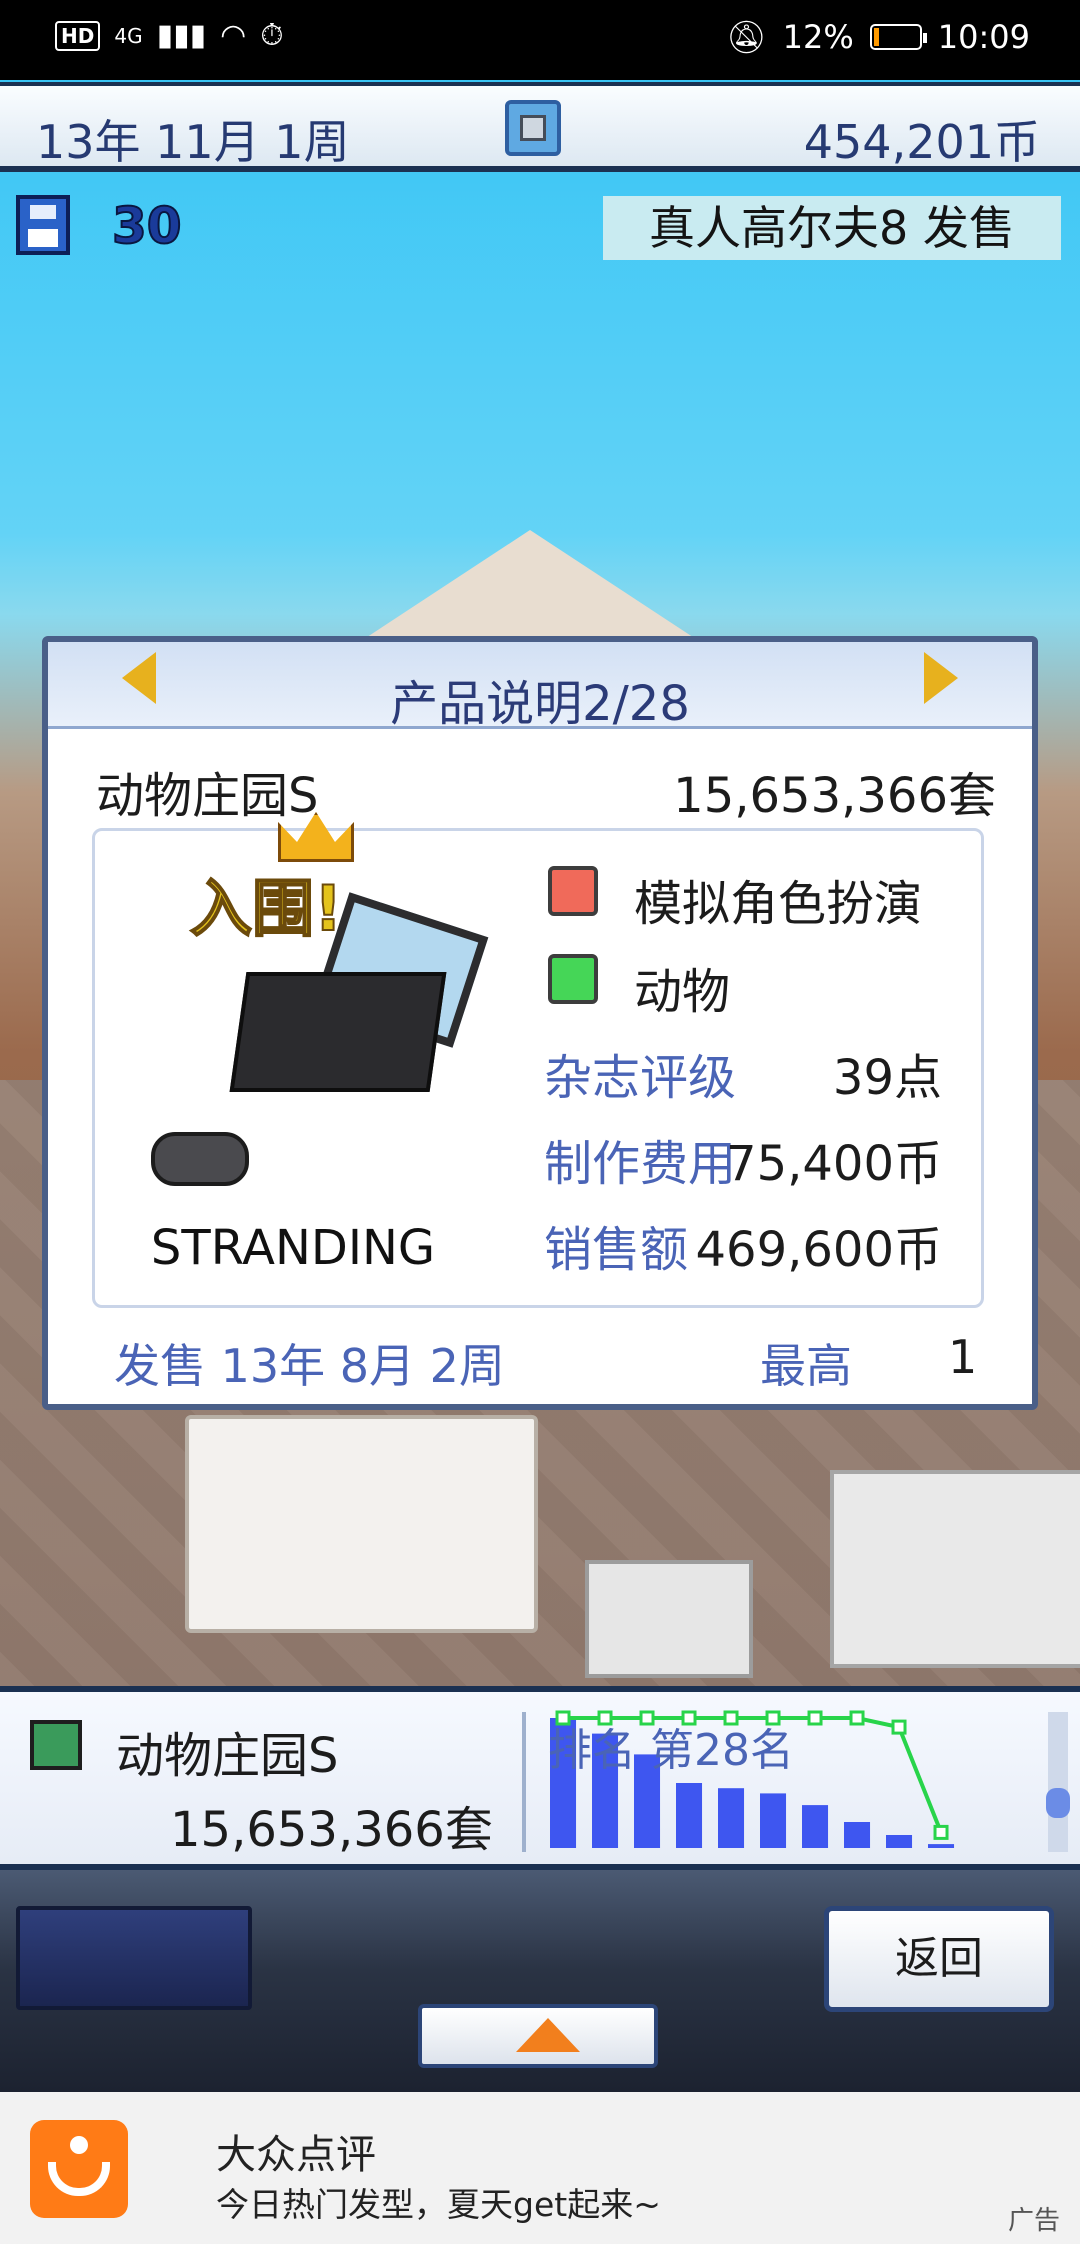 The image size is (1080, 2244). I want to click on money-display: 454,201币, so click(921, 142).